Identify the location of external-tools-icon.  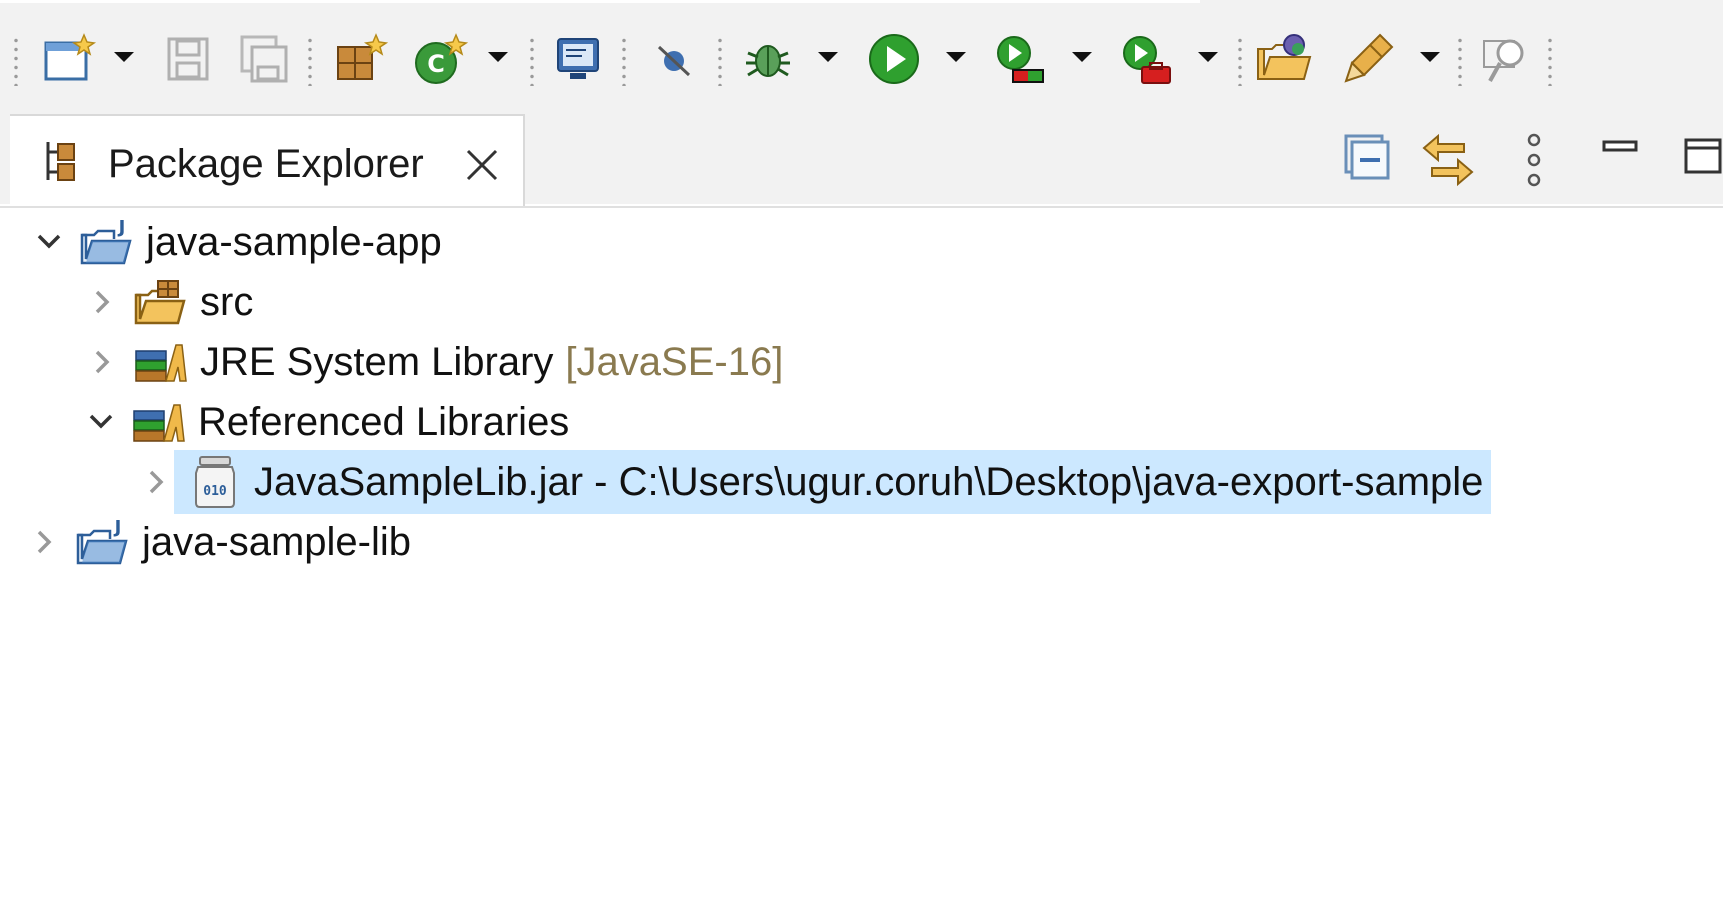
(1146, 59).